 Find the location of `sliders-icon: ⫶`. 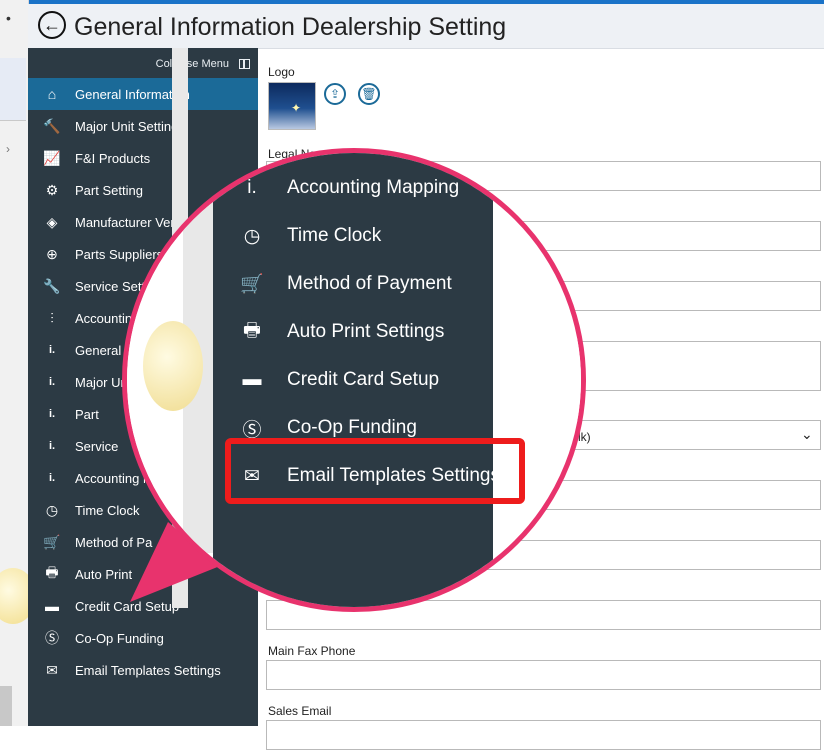

sliders-icon: ⫶ is located at coordinates (52, 317).